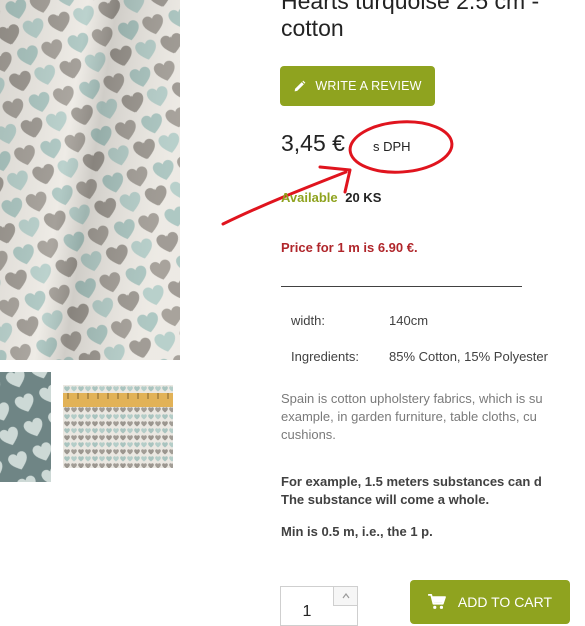 The width and height of the screenshot is (585, 626). Describe the element at coordinates (505, 602) in the screenshot. I see `add-to-cart-label: ADD TO CART` at that location.